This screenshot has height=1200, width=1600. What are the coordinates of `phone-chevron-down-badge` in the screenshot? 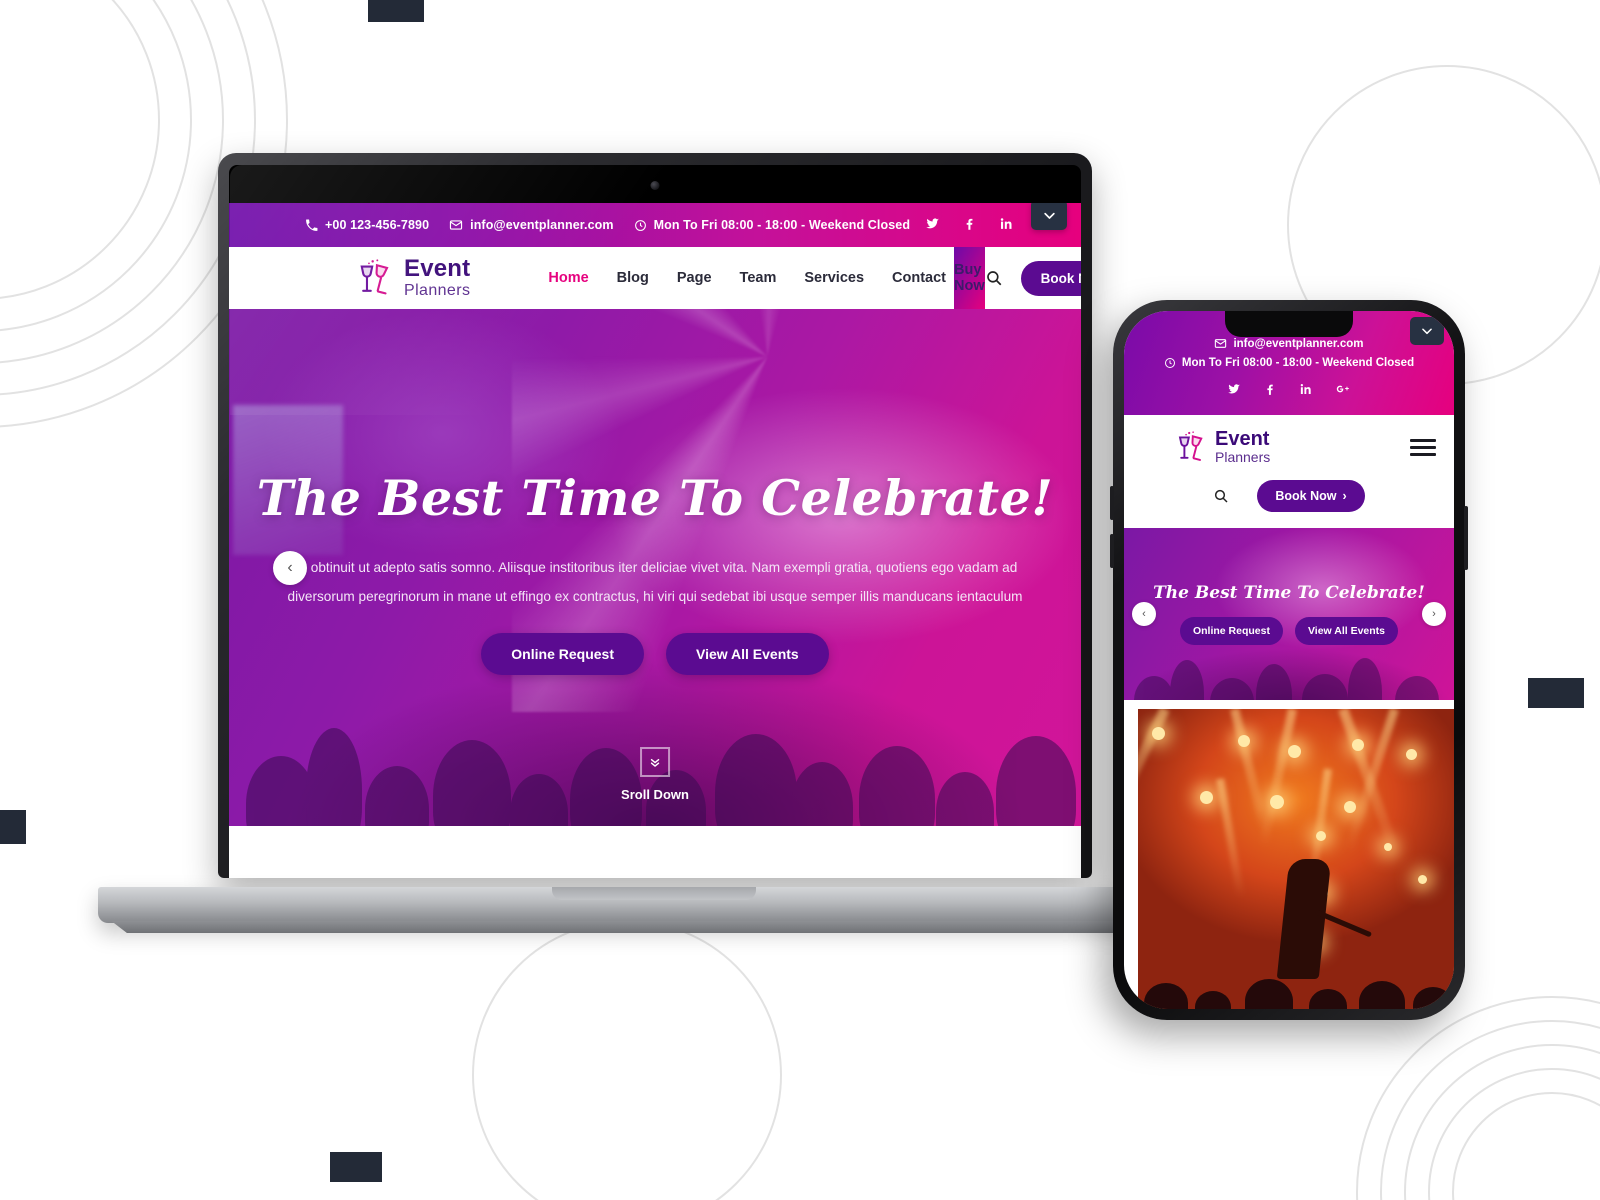 It's located at (1427, 331).